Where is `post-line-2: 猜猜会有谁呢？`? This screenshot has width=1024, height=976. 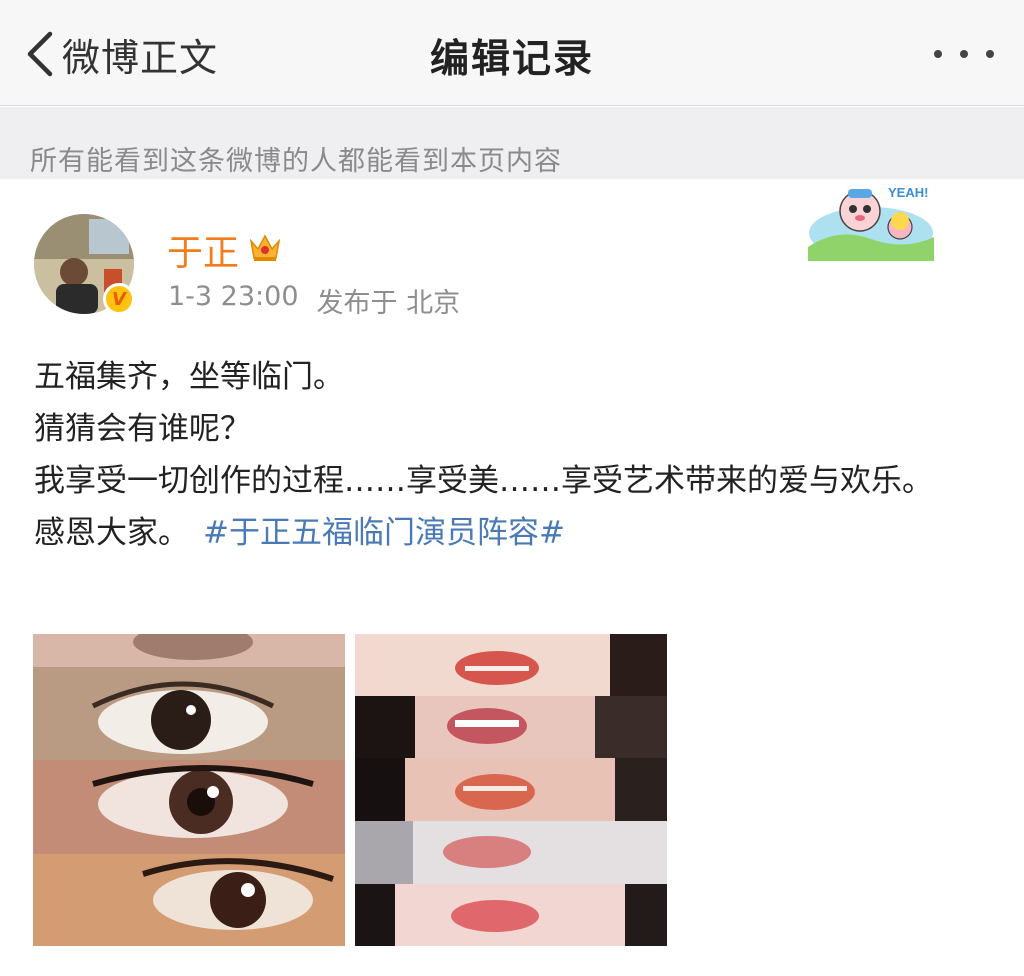 post-line-2: 猜猜会有谁呢？ is located at coordinates (142, 429).